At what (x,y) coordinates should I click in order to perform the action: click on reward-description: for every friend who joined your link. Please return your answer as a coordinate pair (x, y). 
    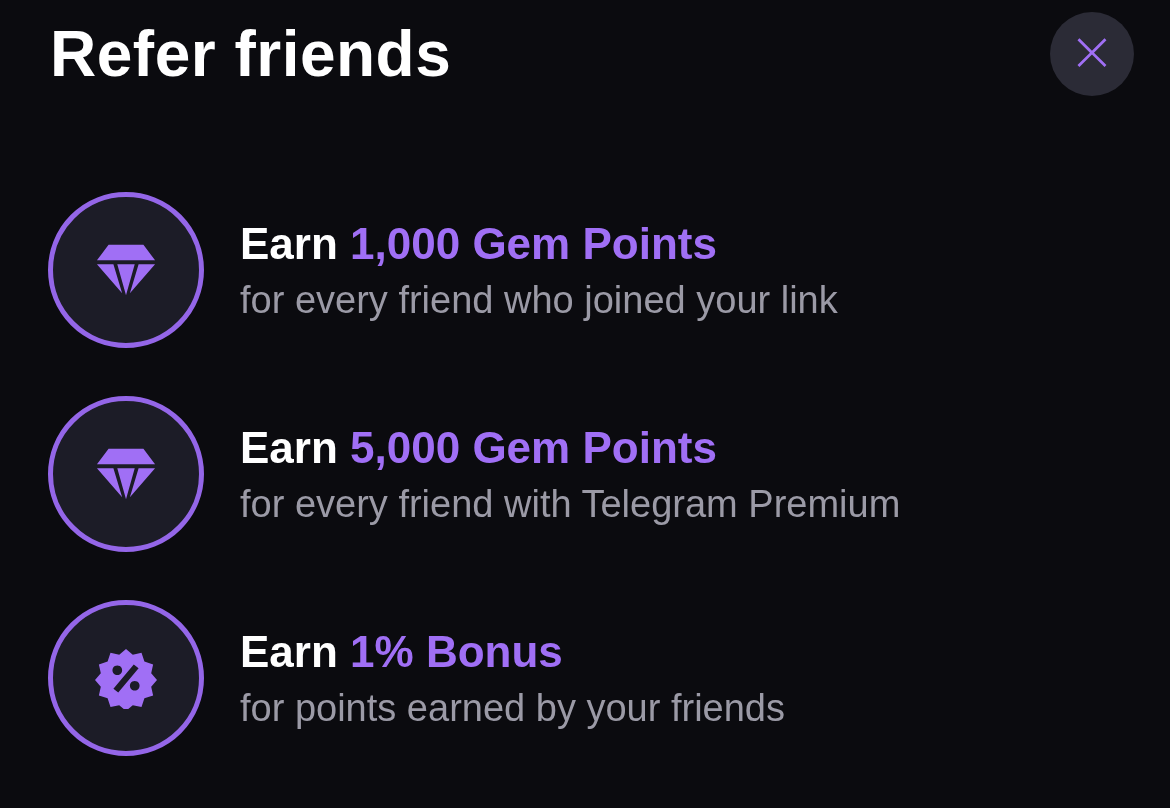
    Looking at the image, I should click on (539, 300).